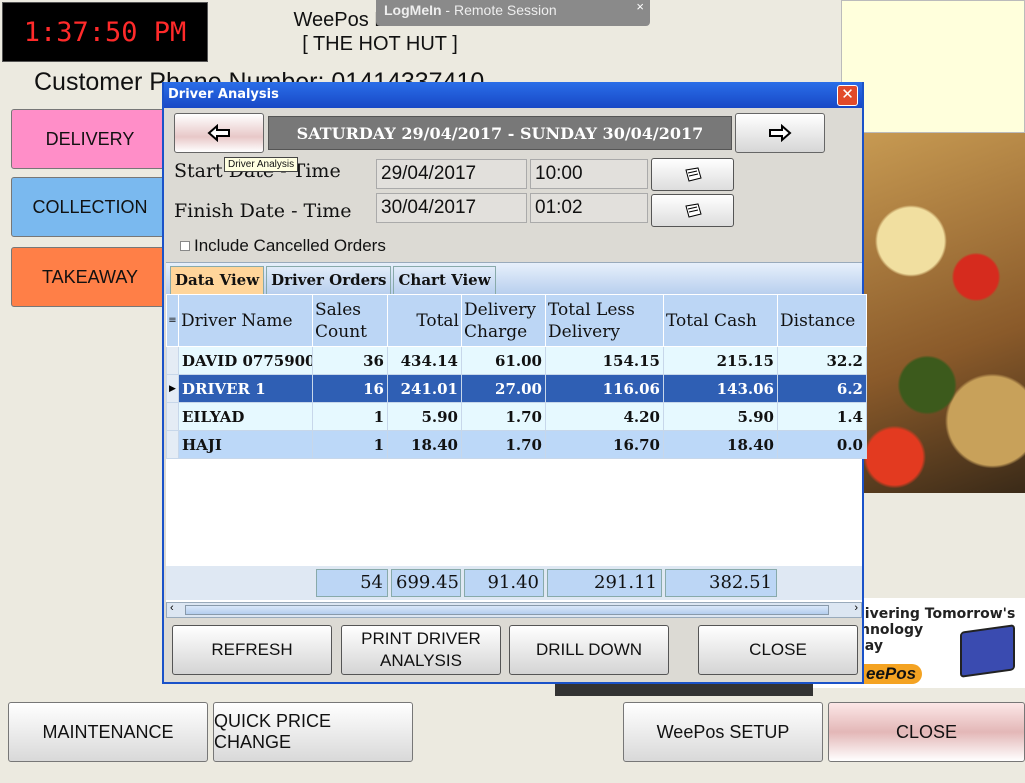 This screenshot has height=783, width=1025. I want to click on logmein-bar: LogMeIn - Remote Session ×, so click(513, 13).